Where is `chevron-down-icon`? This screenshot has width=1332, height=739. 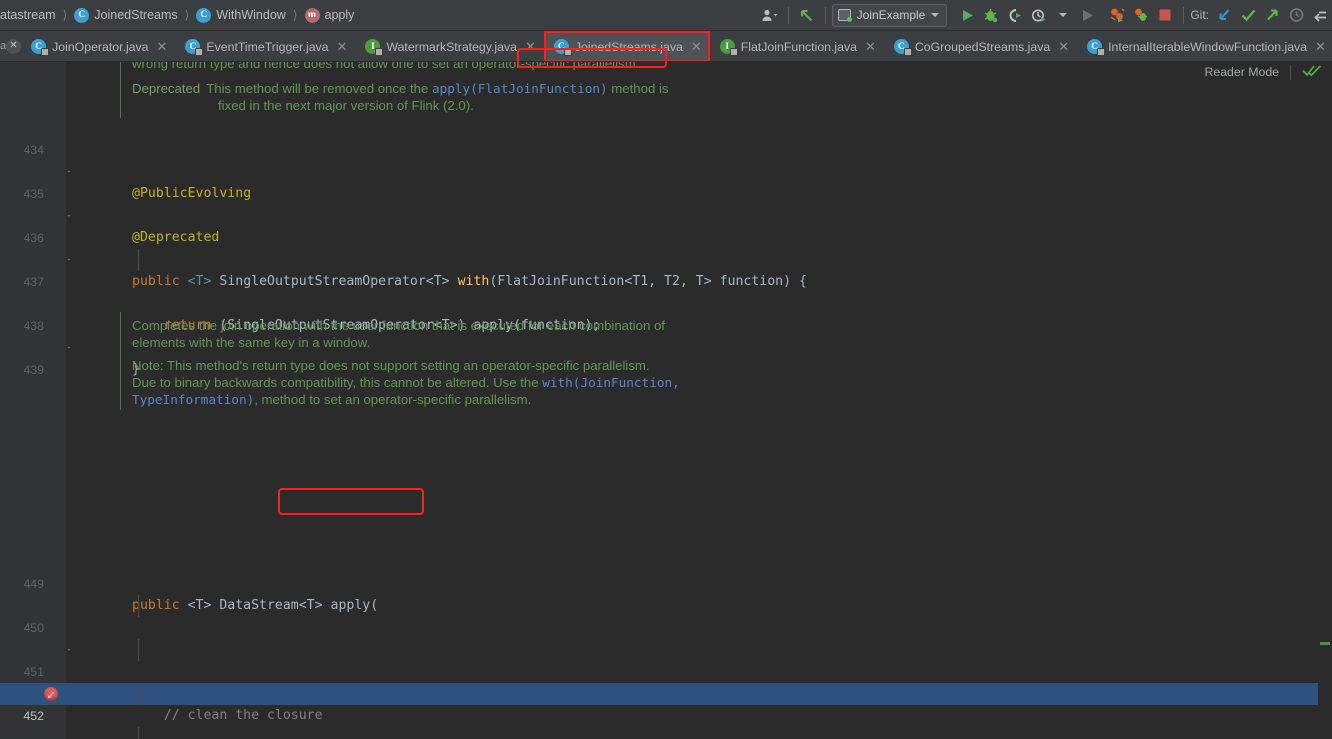
chevron-down-icon is located at coordinates (1063, 15).